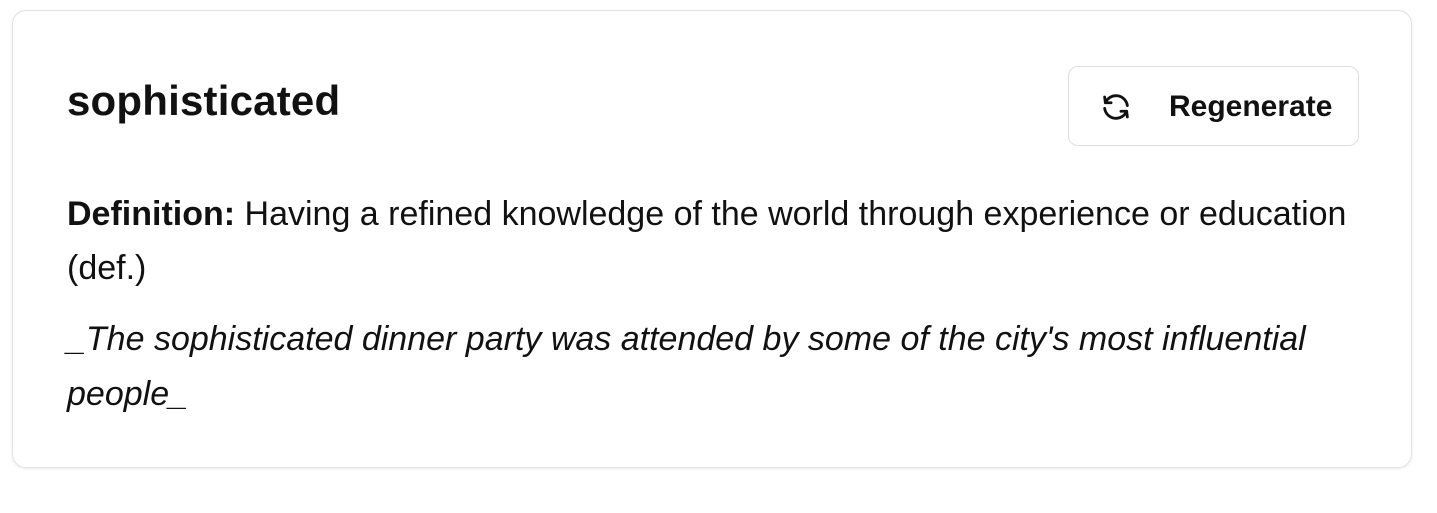  Describe the element at coordinates (1251, 106) in the screenshot. I see `regenerate-label: Regenerate` at that location.